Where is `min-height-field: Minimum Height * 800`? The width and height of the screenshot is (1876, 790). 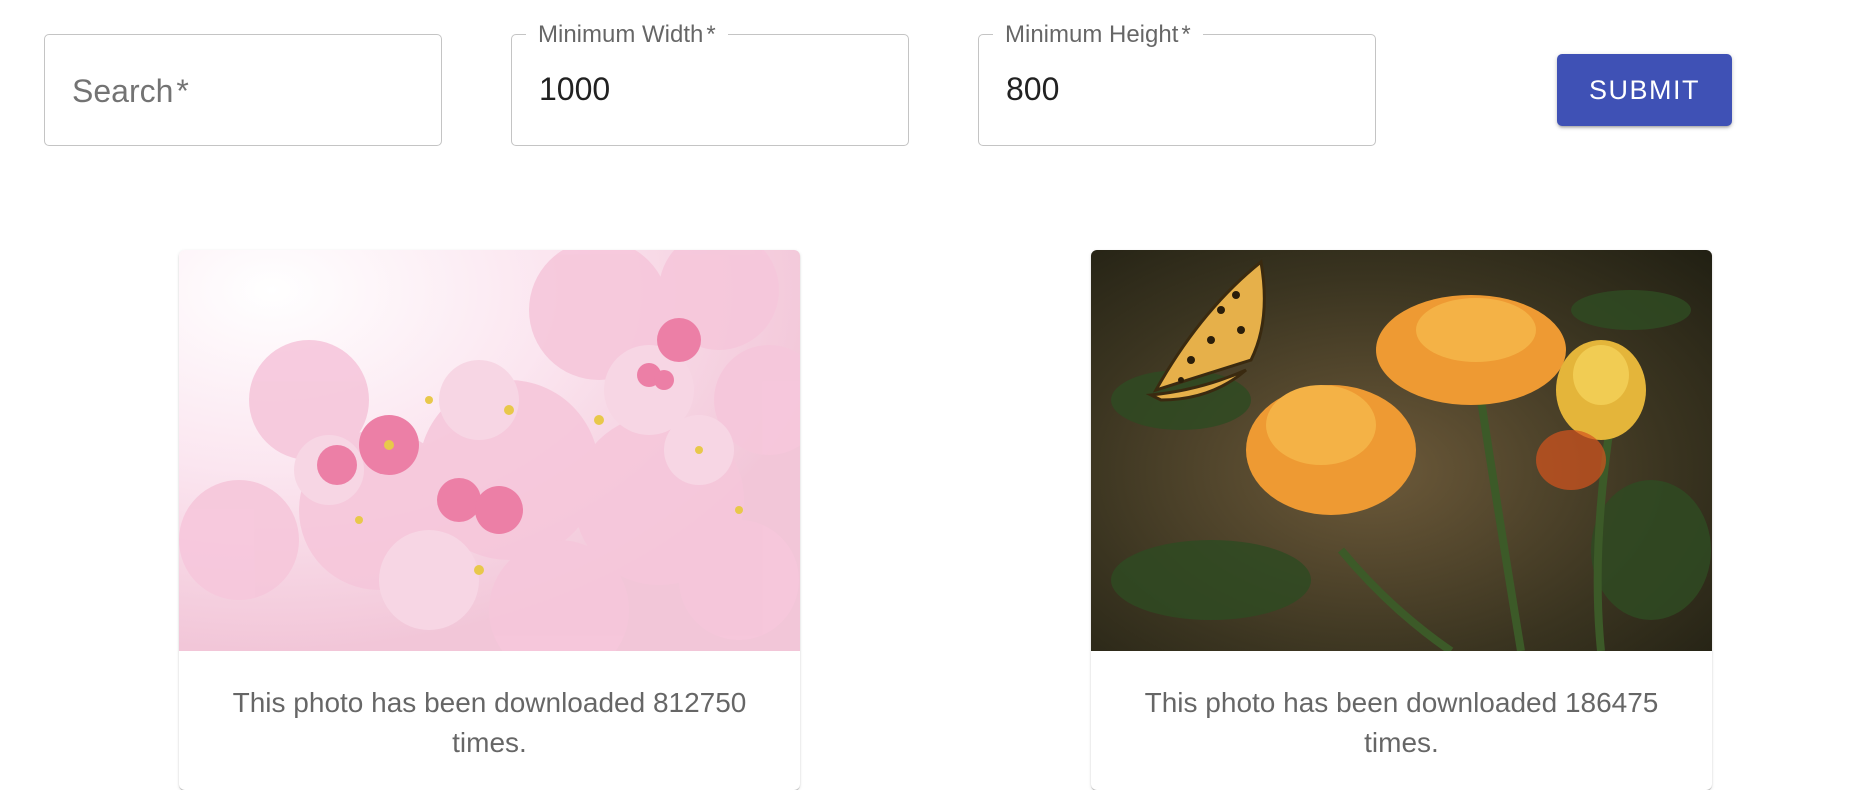 min-height-field: Minimum Height * 800 is located at coordinates (1177, 84).